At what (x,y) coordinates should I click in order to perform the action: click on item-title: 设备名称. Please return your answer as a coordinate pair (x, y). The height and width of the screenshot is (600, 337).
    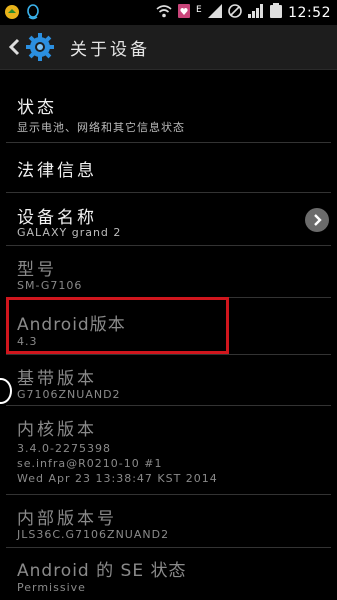
    Looking at the image, I should click on (57, 218).